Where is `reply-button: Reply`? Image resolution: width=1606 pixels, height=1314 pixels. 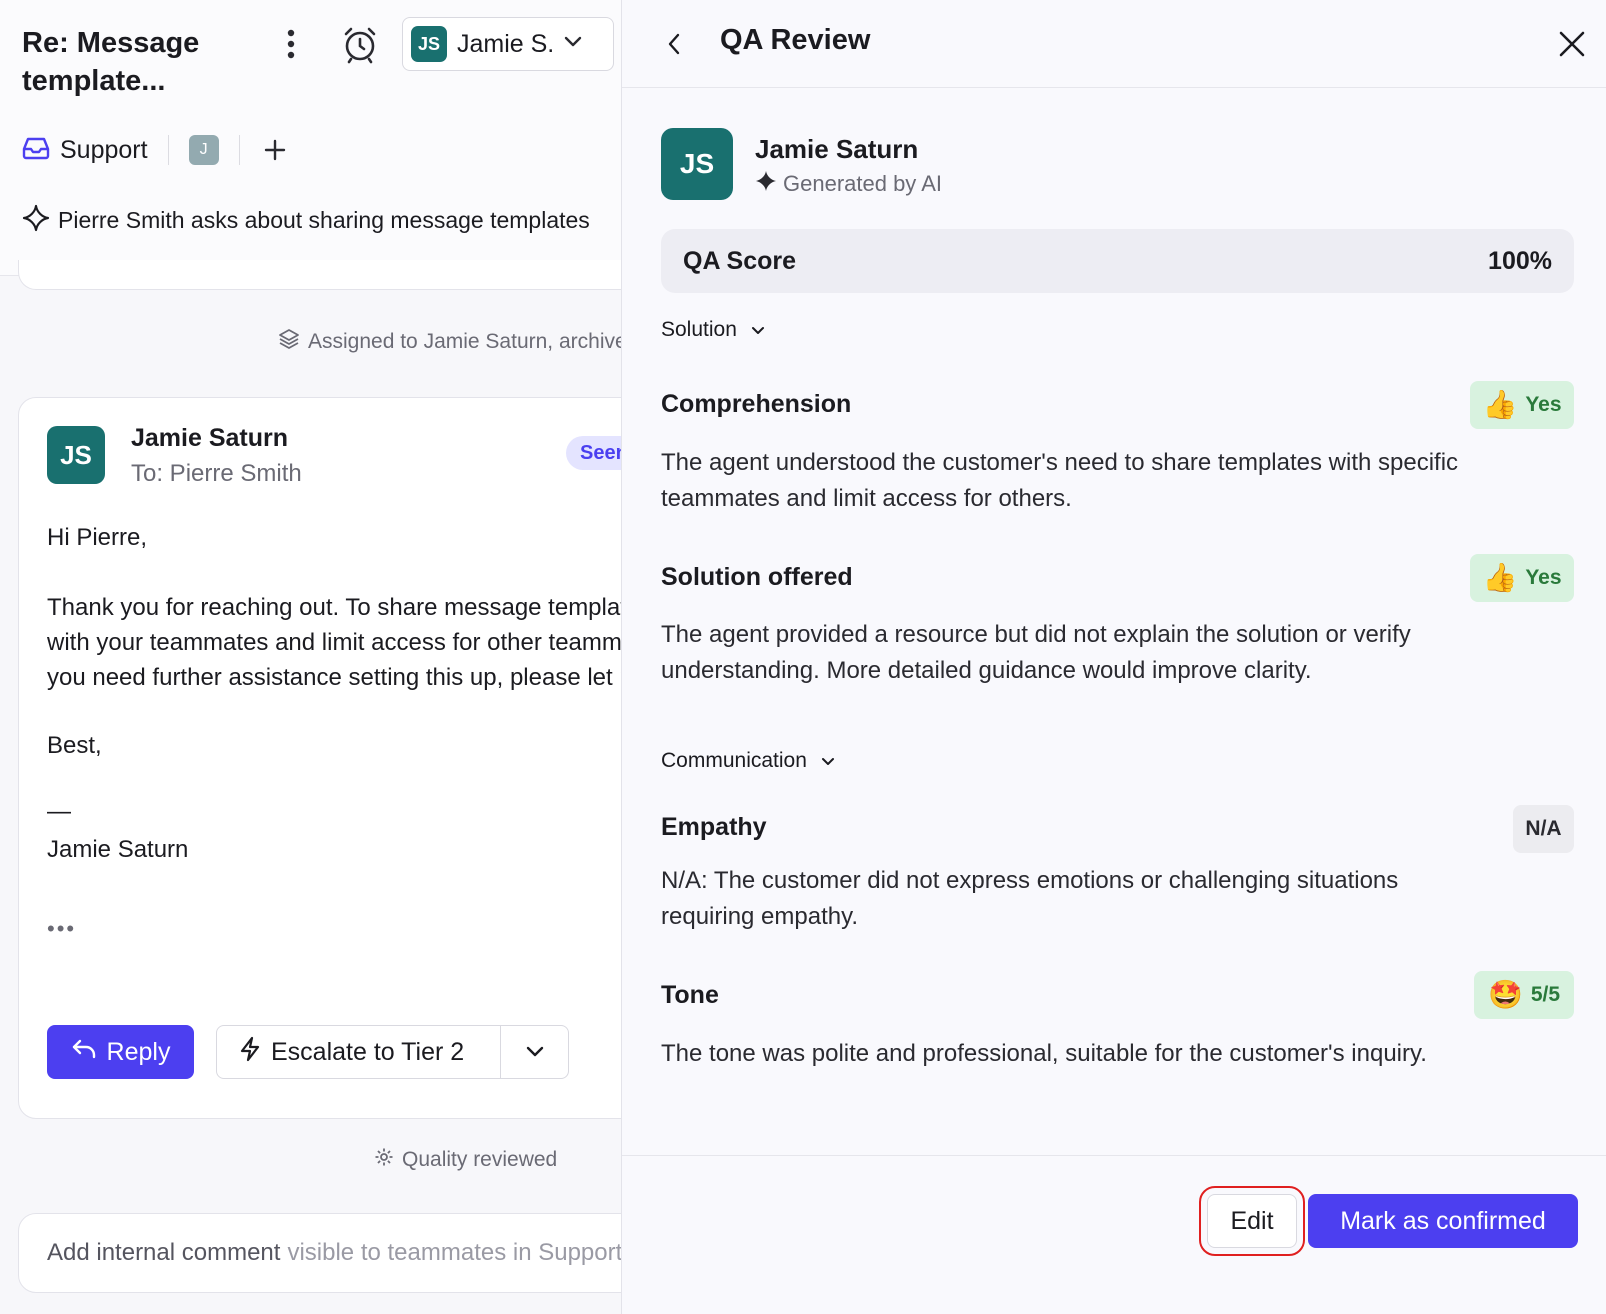 reply-button: Reply is located at coordinates (120, 1052).